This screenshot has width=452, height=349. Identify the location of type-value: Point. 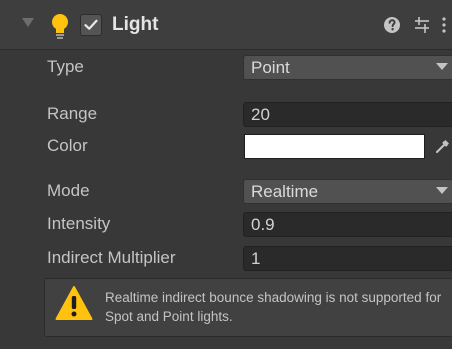
(270, 67).